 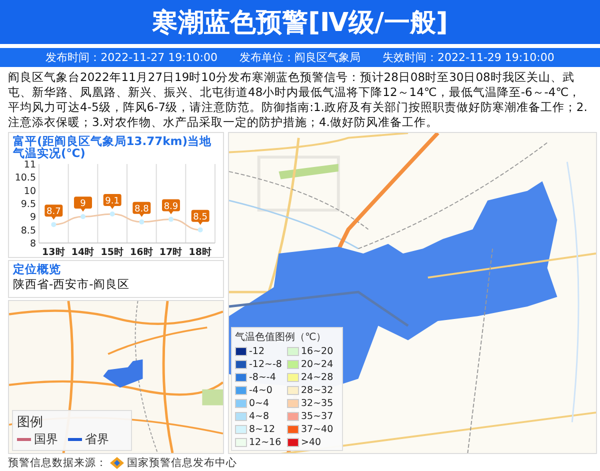 I want to click on source-label: 预警信息数据来源：, so click(x=57, y=463).